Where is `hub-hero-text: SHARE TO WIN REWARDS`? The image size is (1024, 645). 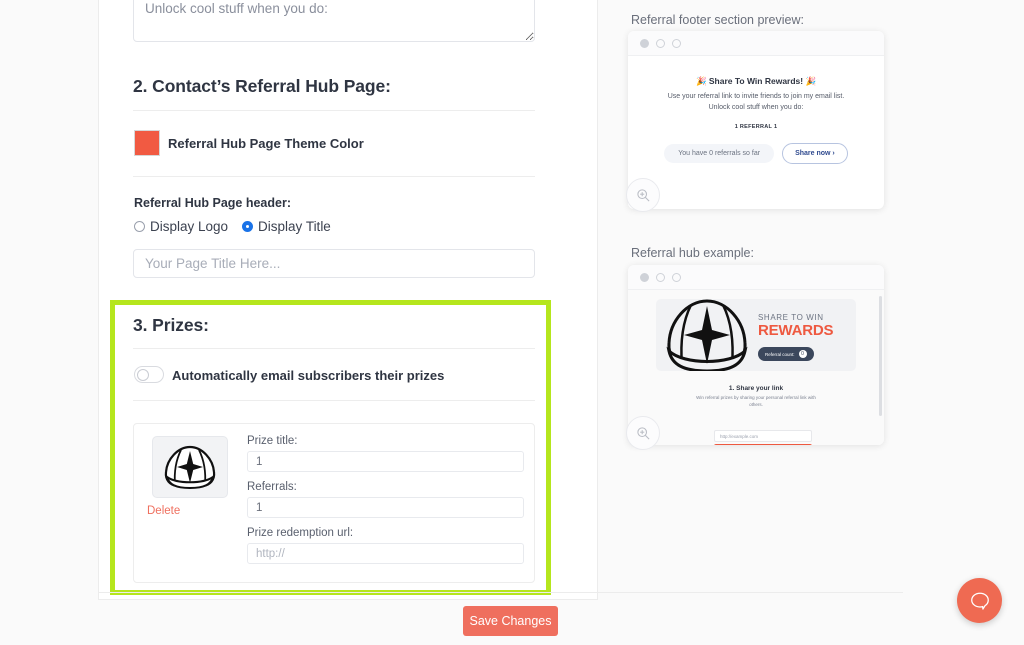
hub-hero-text: SHARE TO WIN REWARDS is located at coordinates (795, 325).